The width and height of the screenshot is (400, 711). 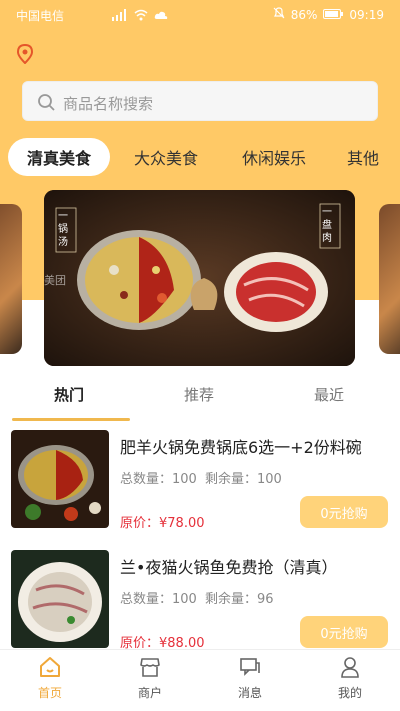 I want to click on product-quantity: 总数量：100 剩余量：96, so click(x=197, y=597).